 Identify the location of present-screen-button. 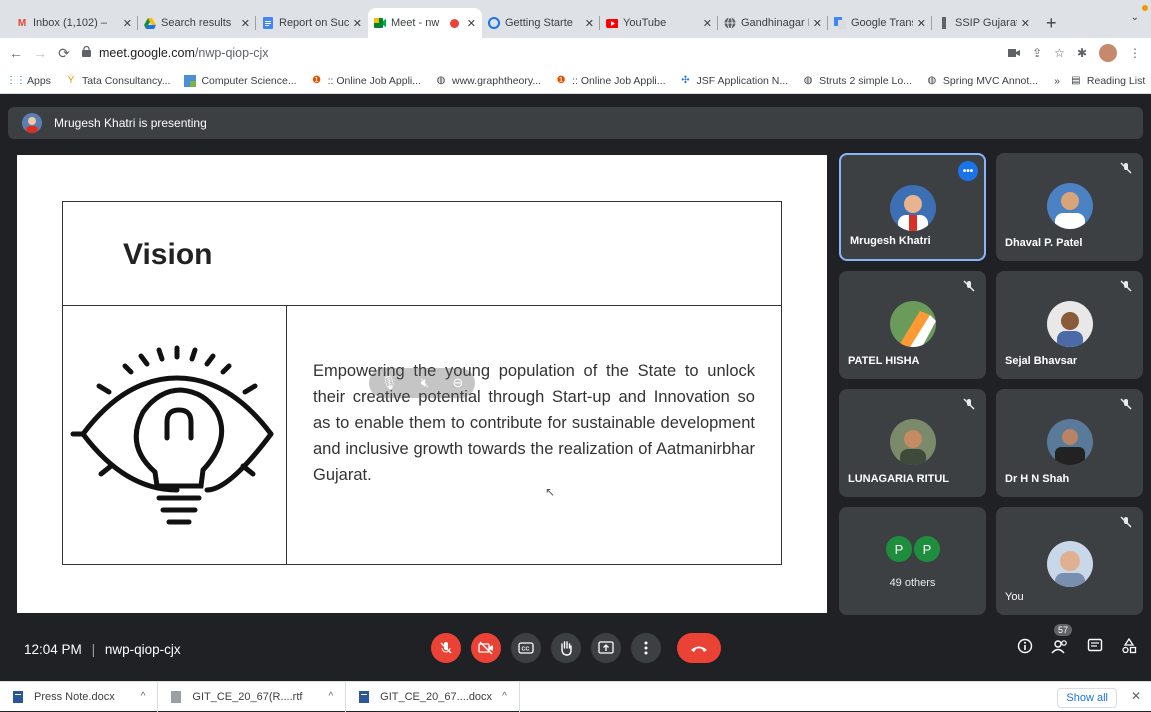
(606, 648).